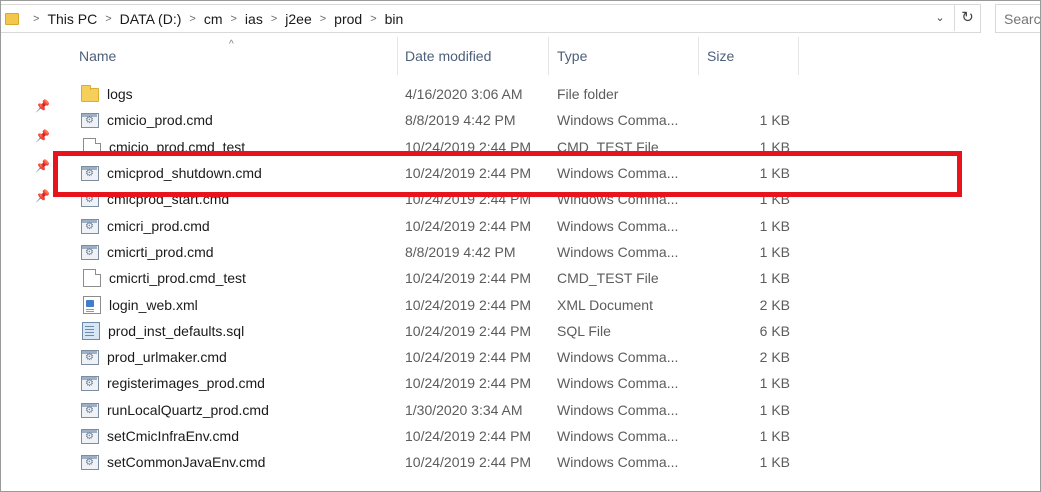 Image resolution: width=1041 pixels, height=492 pixels. What do you see at coordinates (605, 304) in the screenshot?
I see `file-type: XML Document` at bounding box center [605, 304].